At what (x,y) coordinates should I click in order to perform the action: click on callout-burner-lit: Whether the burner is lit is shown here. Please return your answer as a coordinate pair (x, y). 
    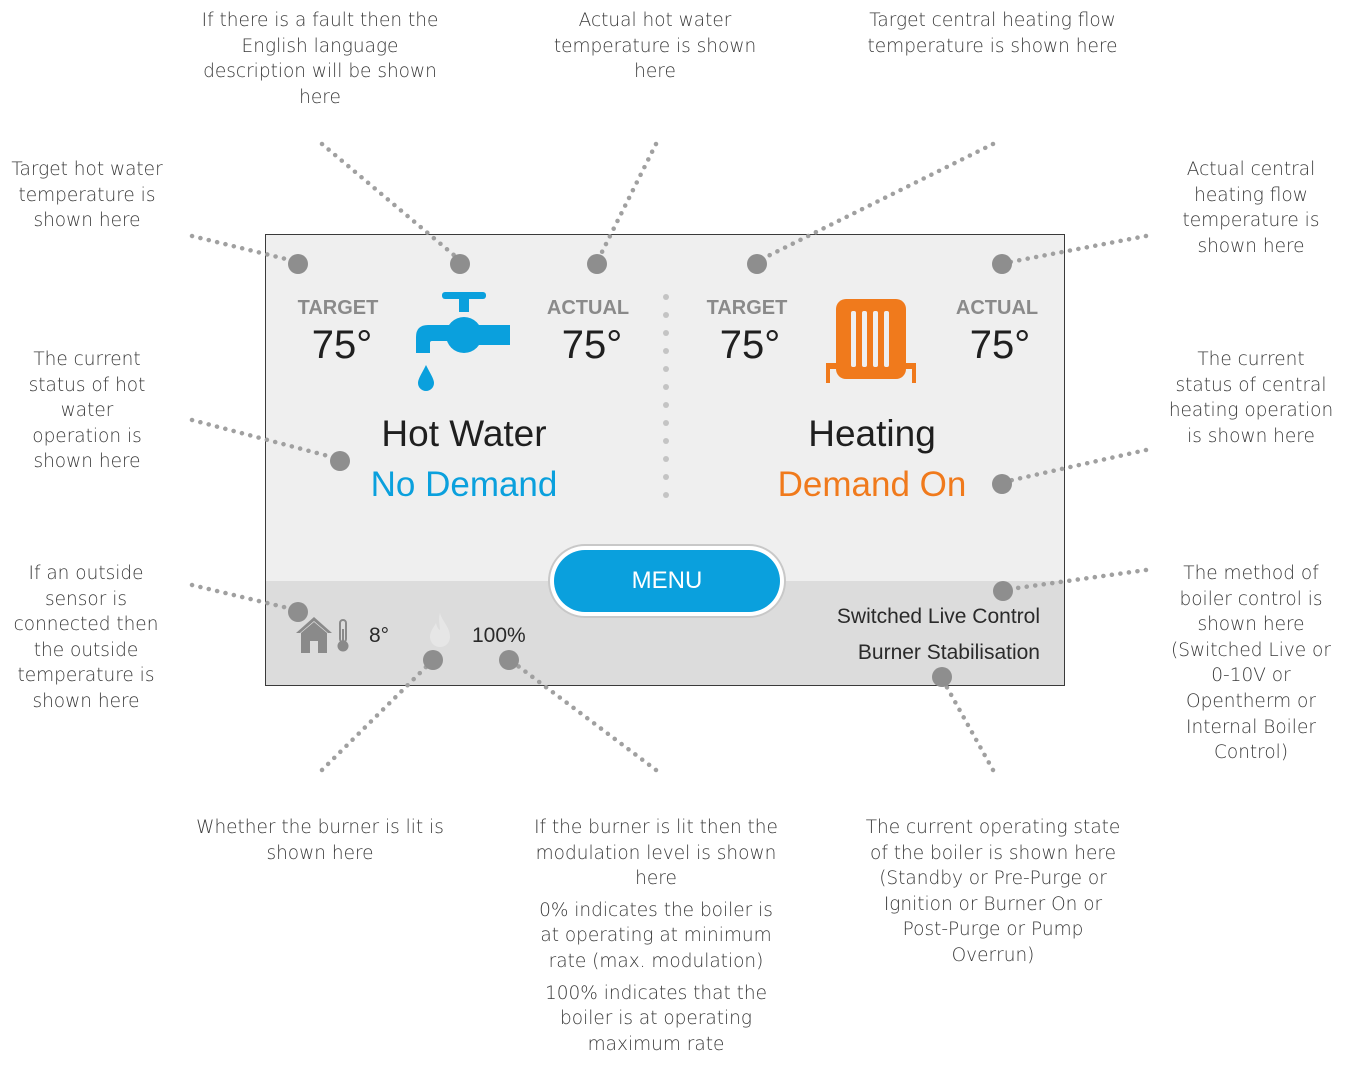
    Looking at the image, I should click on (320, 840).